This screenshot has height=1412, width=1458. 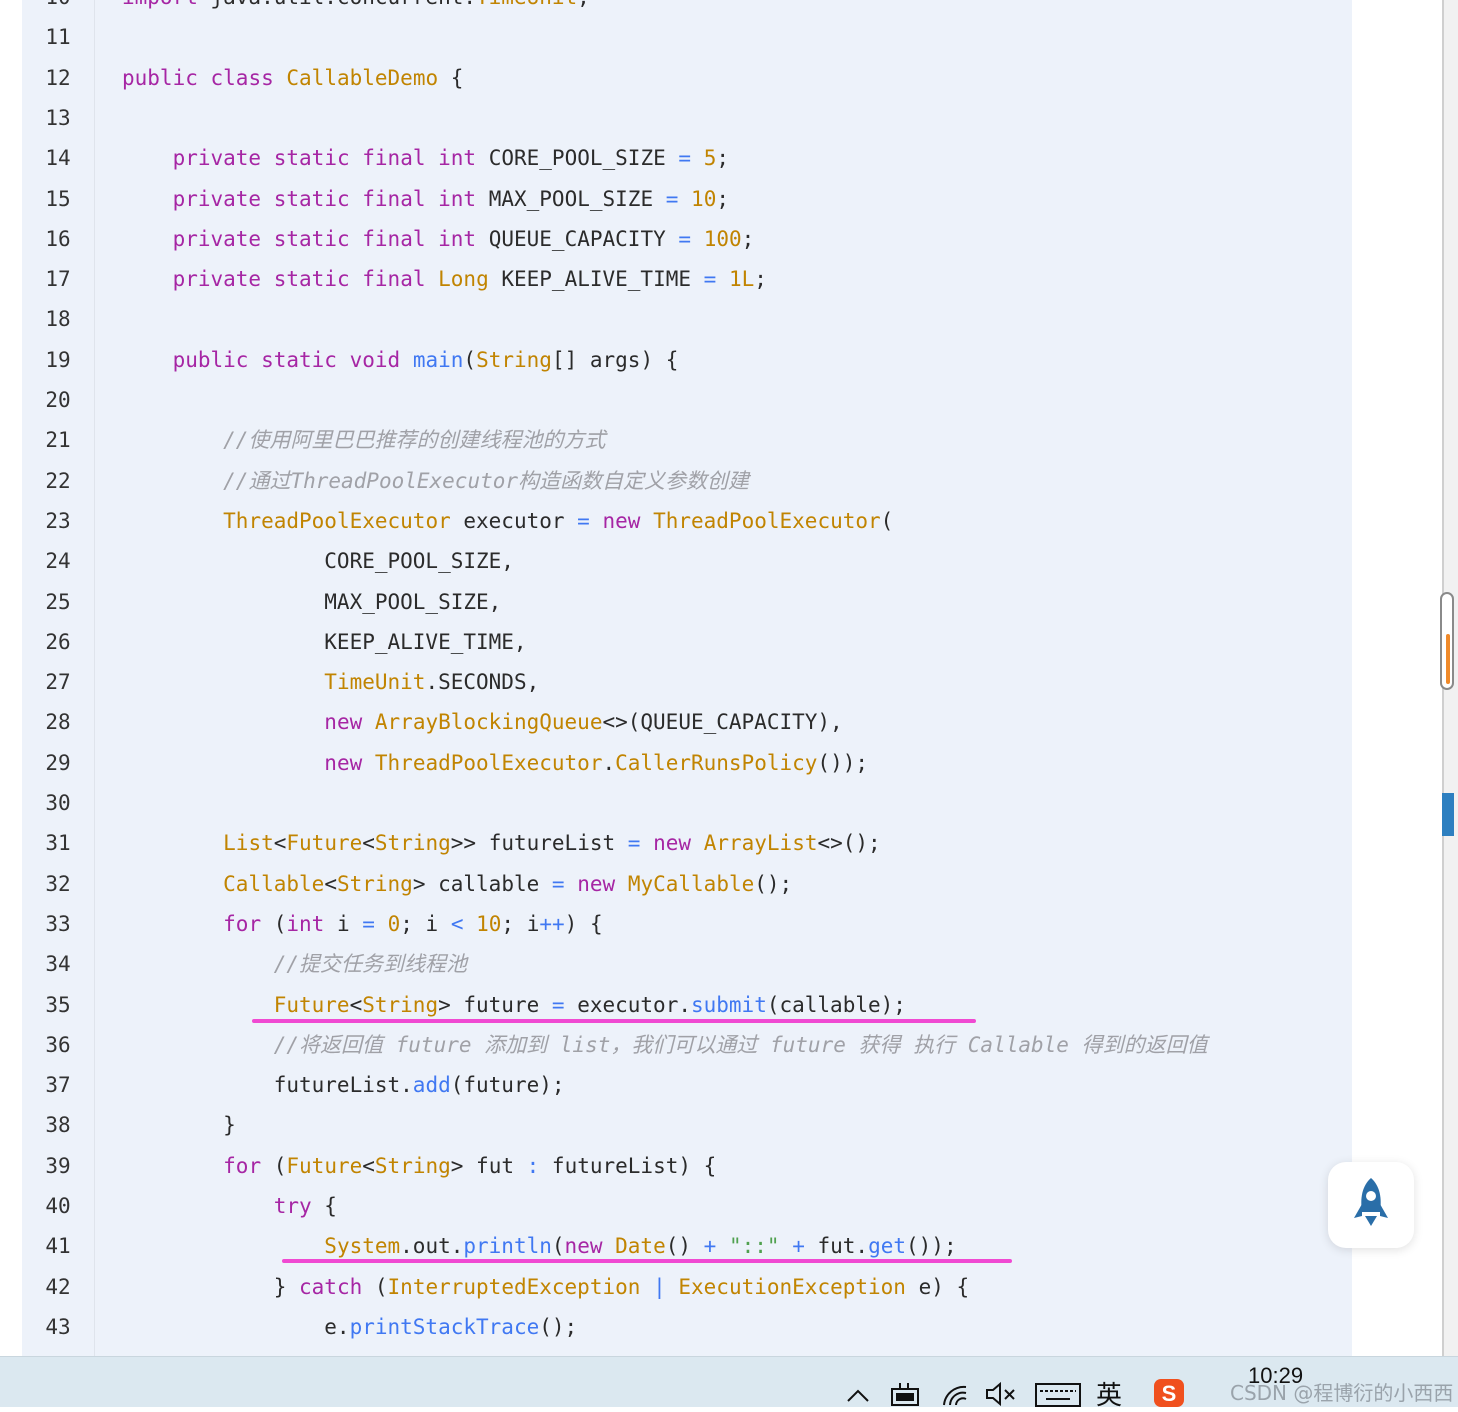 What do you see at coordinates (432, 1246) in the screenshot?
I see `code-token: .out.` at bounding box center [432, 1246].